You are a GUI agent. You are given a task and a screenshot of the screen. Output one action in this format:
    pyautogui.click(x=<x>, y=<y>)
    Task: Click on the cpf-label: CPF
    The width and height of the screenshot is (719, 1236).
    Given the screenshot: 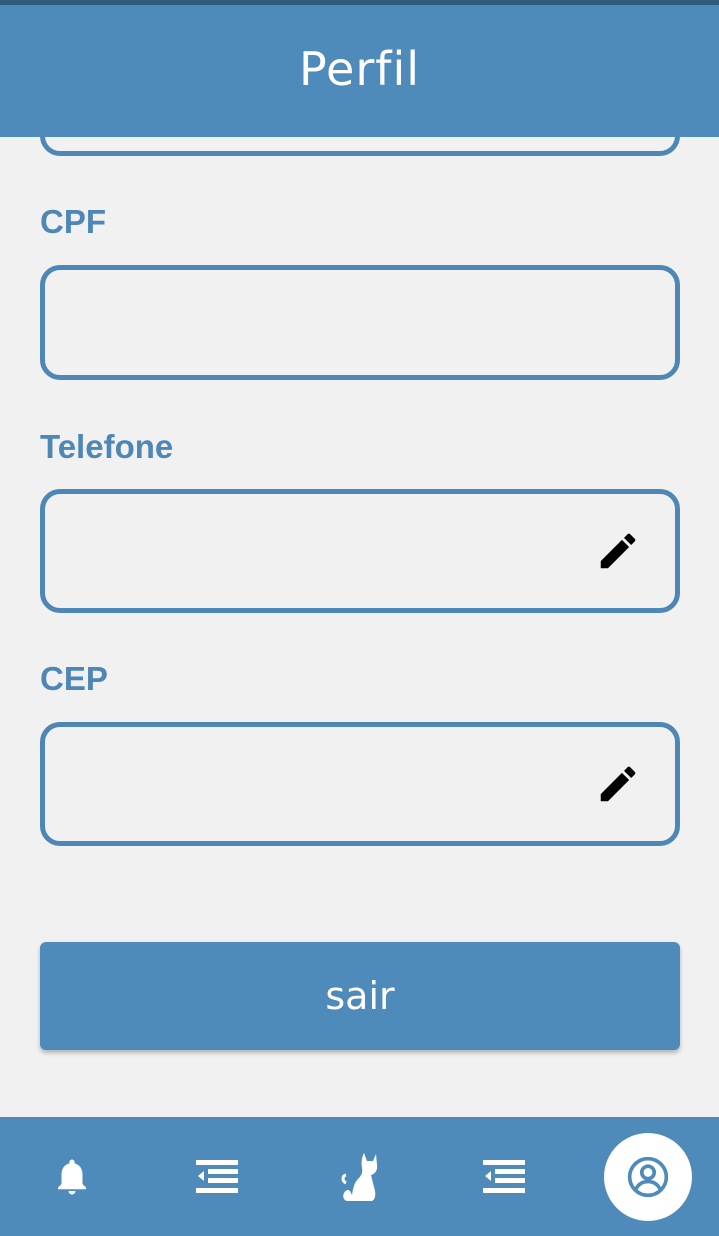 What is the action you would take?
    pyautogui.click(x=73, y=221)
    